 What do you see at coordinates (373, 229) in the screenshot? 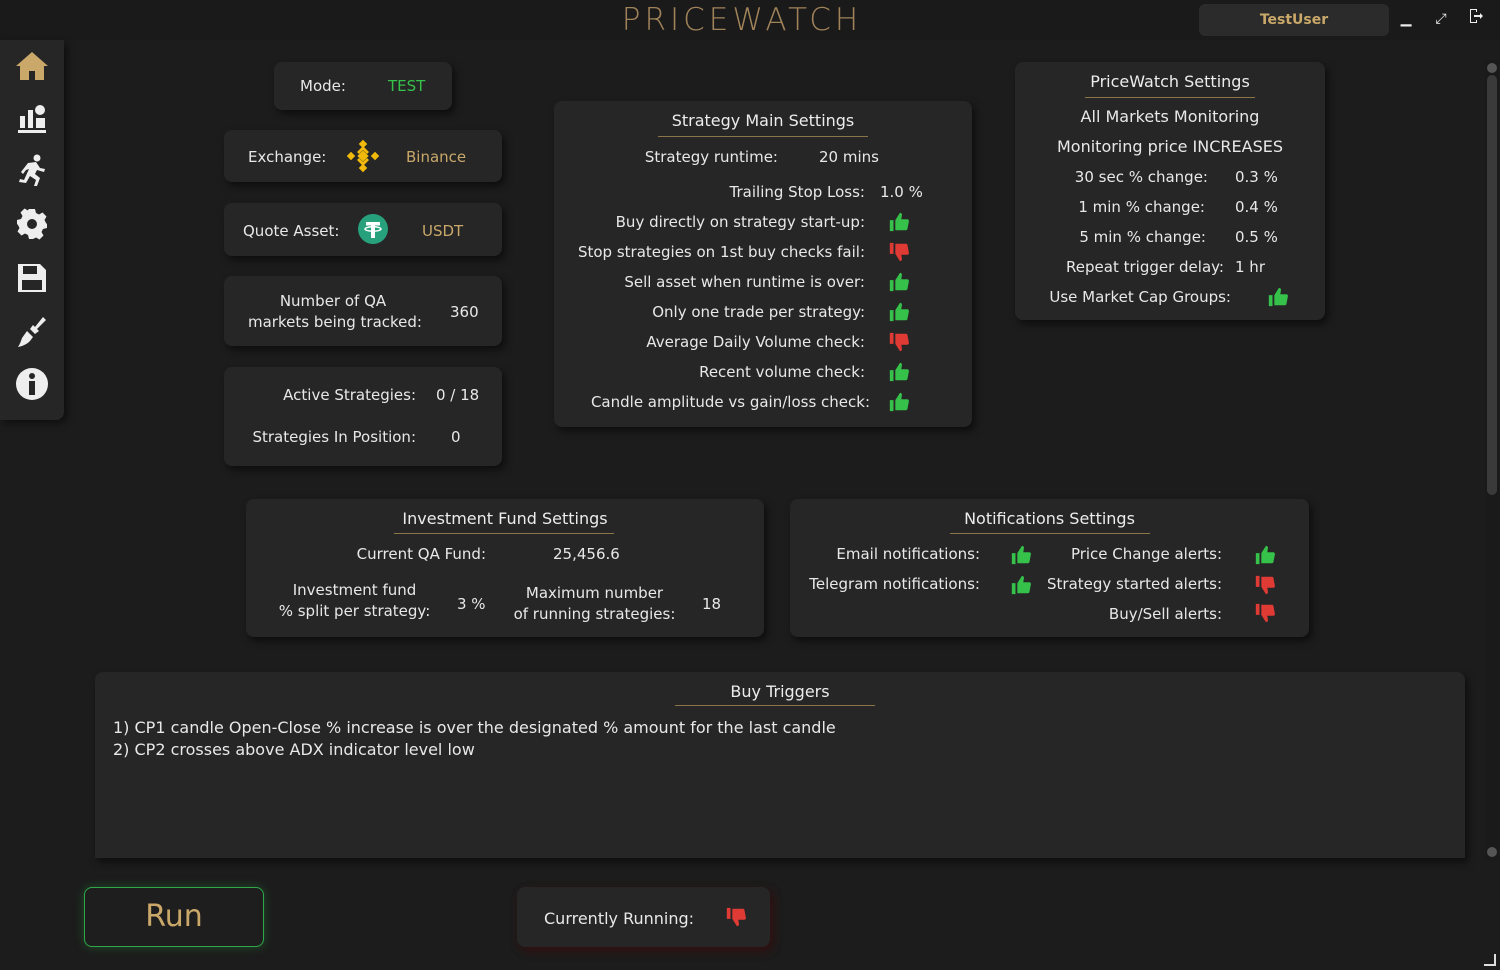
I see `tether-icon` at bounding box center [373, 229].